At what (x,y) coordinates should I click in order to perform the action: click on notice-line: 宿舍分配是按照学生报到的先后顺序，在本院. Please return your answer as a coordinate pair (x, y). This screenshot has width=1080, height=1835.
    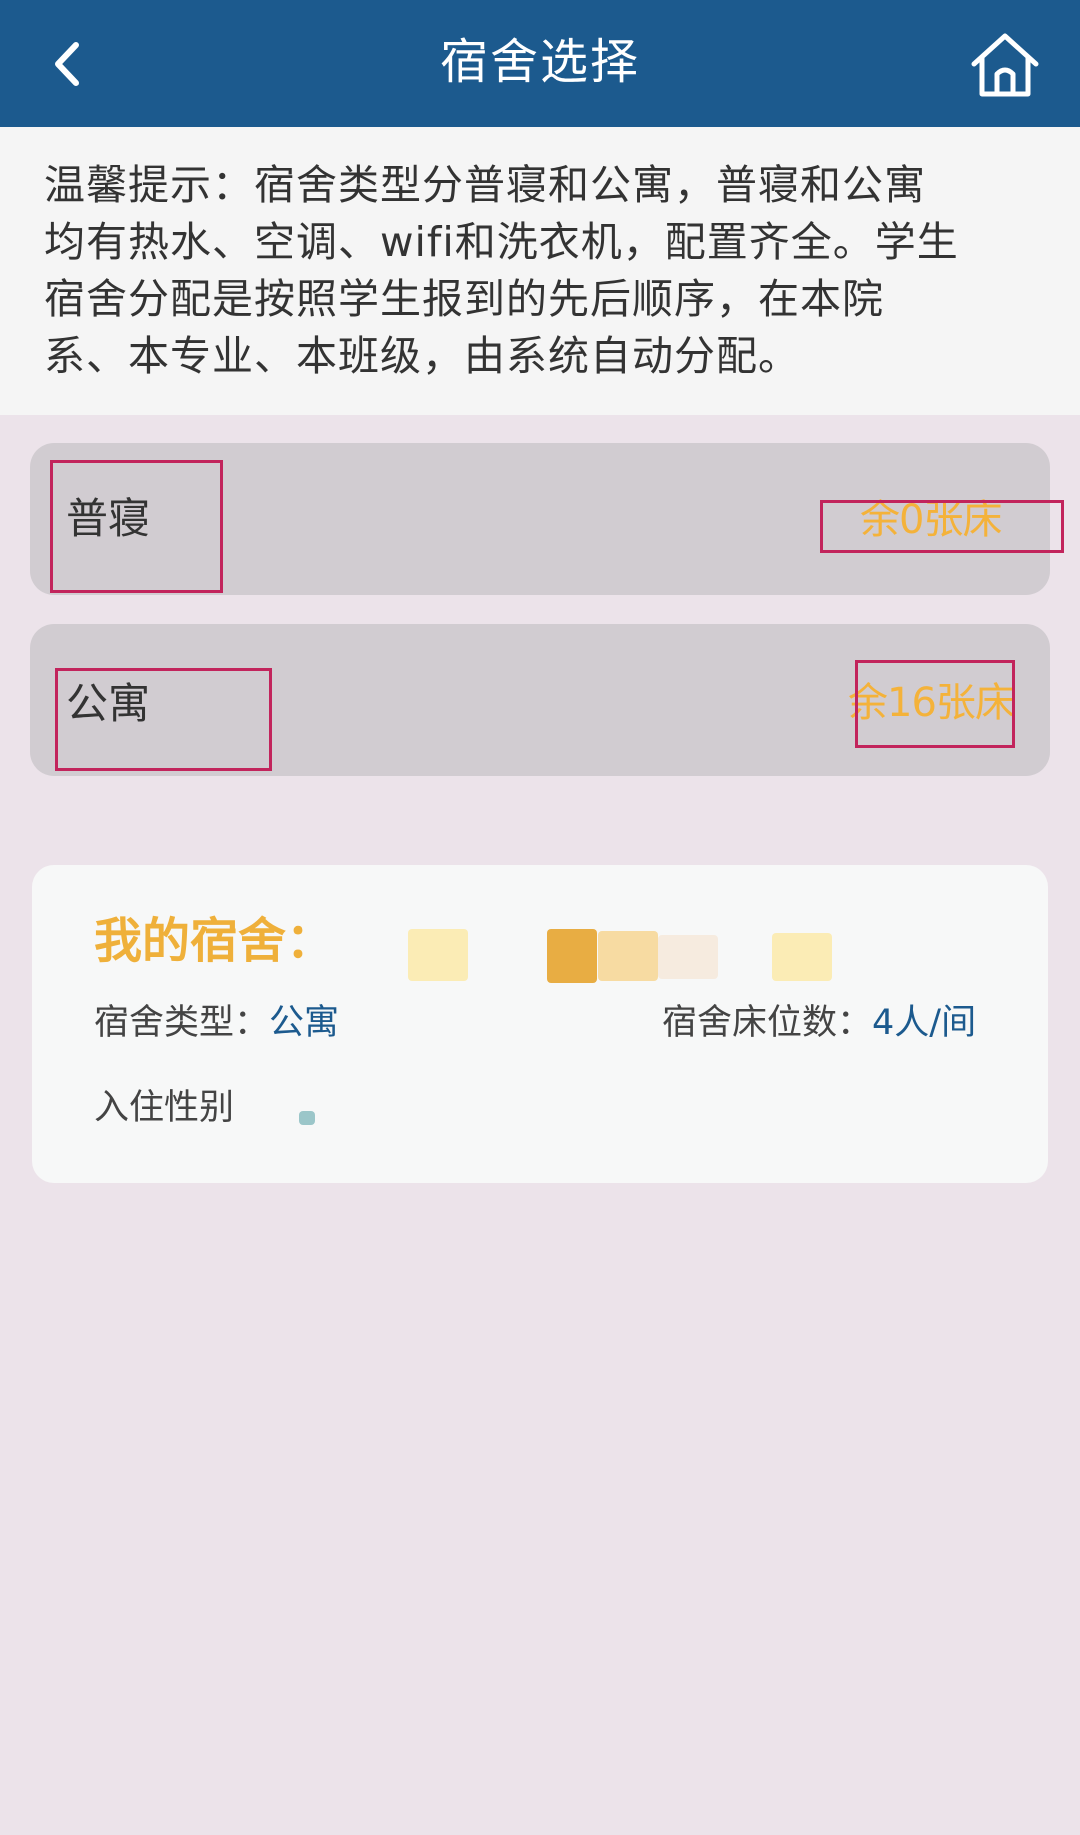
    Looking at the image, I should click on (464, 299).